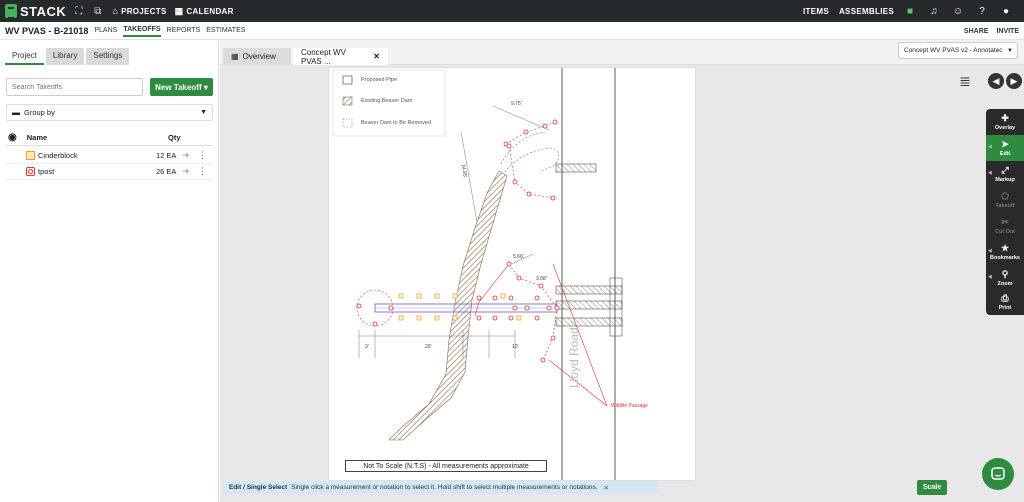 The image size is (1024, 502). What do you see at coordinates (958, 11) in the screenshot?
I see `users-icon: ☺` at bounding box center [958, 11].